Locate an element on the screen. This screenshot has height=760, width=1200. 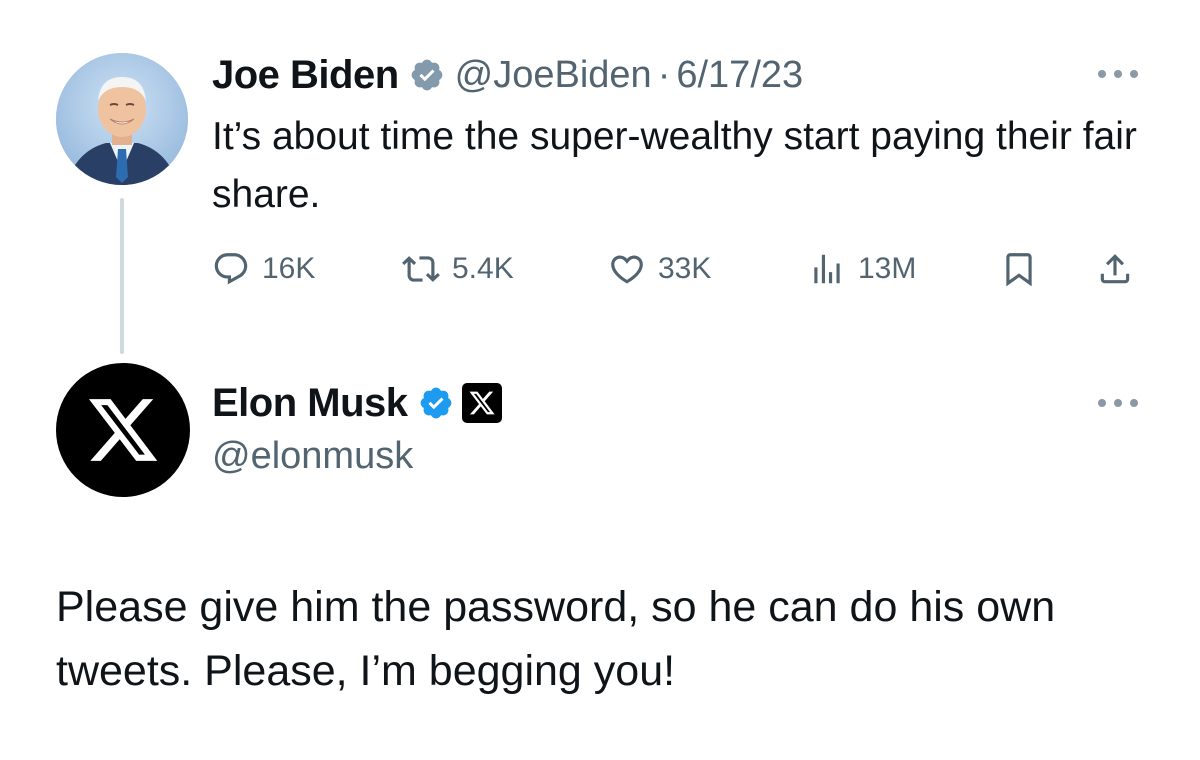
reply-count: 16K is located at coordinates (289, 268).